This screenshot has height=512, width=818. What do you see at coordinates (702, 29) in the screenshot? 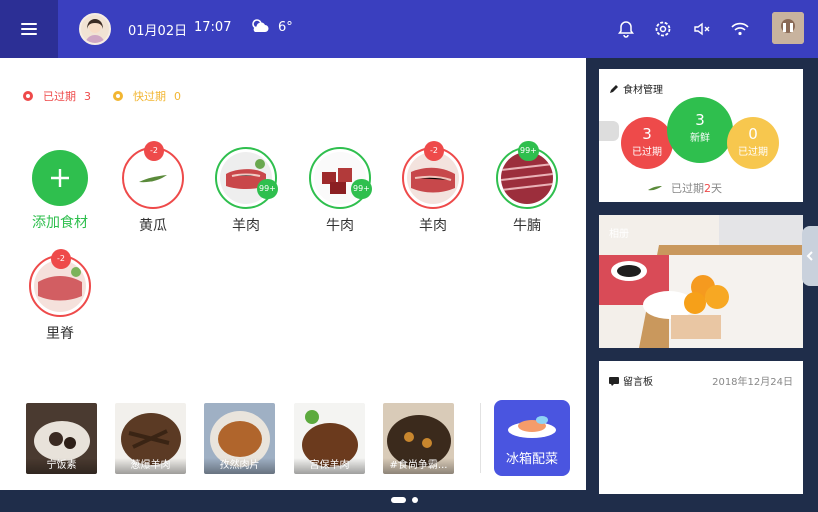
I see `mute-icon` at bounding box center [702, 29].